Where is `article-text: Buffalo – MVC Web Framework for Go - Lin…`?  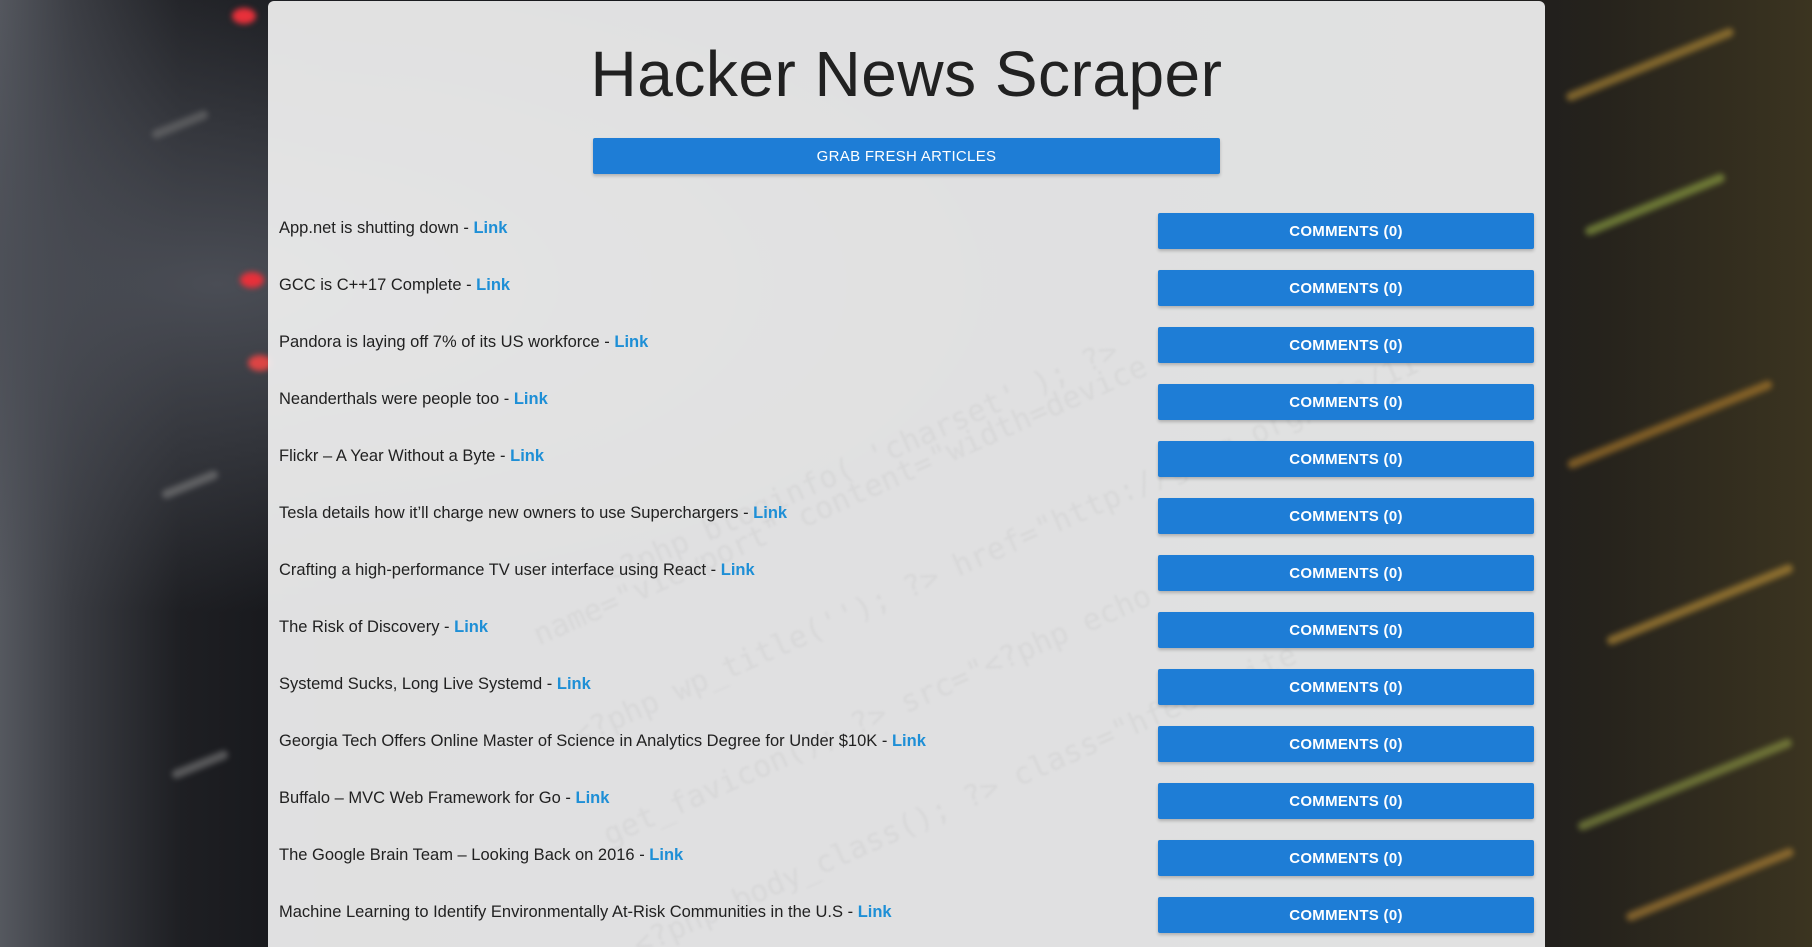 article-text: Buffalo – MVC Web Framework for Go - Lin… is located at coordinates (444, 798).